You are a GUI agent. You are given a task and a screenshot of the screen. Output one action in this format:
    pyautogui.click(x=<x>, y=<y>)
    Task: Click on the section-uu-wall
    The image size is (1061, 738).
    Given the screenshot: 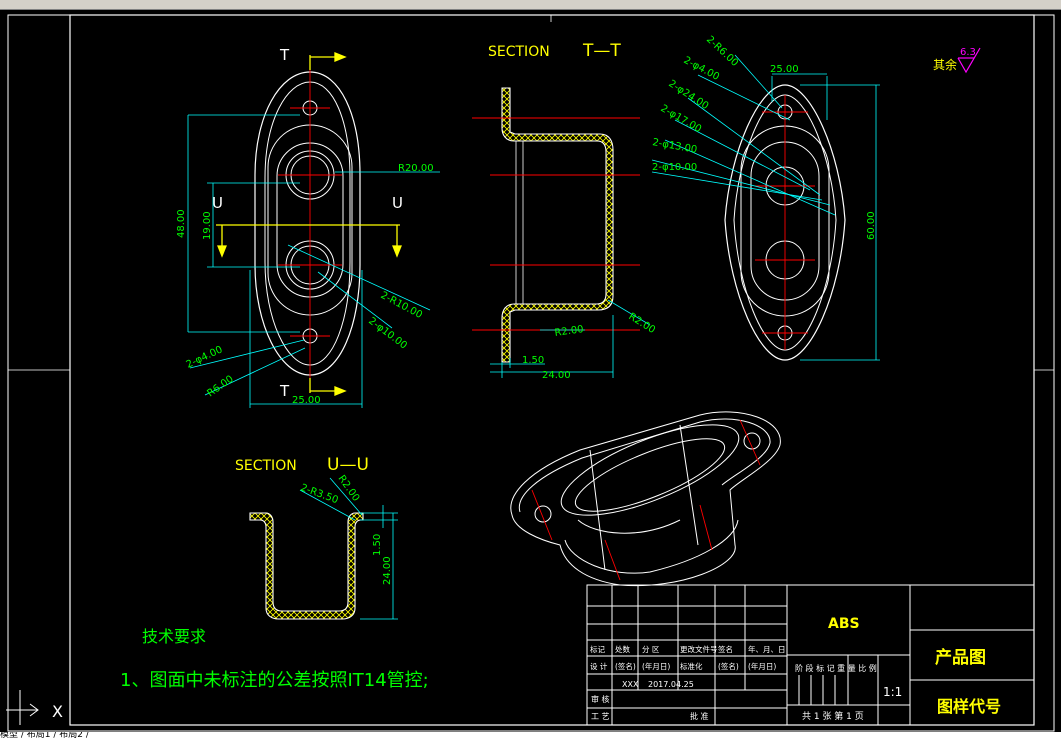 What is the action you would take?
    pyautogui.click(x=306, y=566)
    